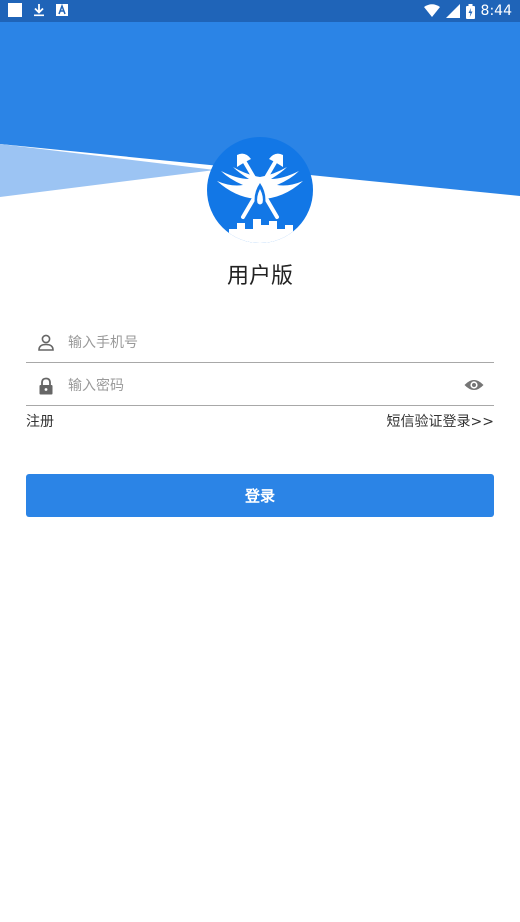 The height and width of the screenshot is (922, 520). What do you see at coordinates (263, 343) in the screenshot?
I see `phone-input` at bounding box center [263, 343].